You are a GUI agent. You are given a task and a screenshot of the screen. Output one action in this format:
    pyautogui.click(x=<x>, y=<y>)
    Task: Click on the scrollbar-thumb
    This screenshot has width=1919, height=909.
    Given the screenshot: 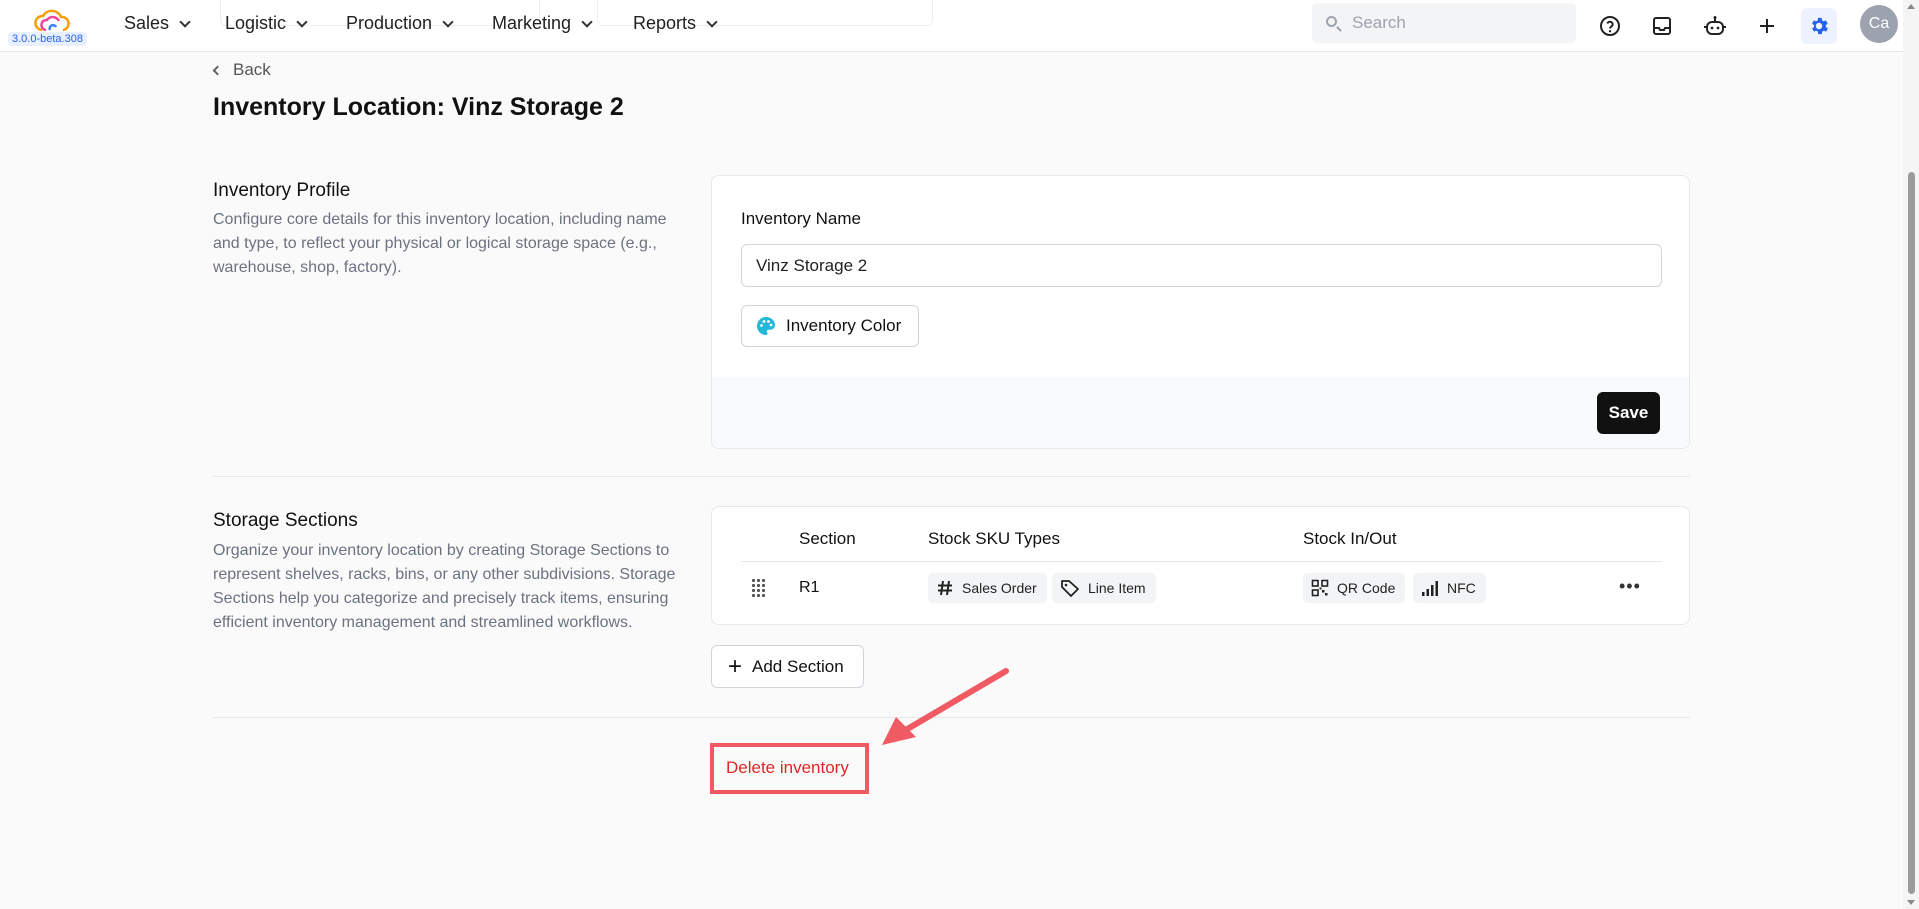 What is the action you would take?
    pyautogui.click(x=1911, y=533)
    